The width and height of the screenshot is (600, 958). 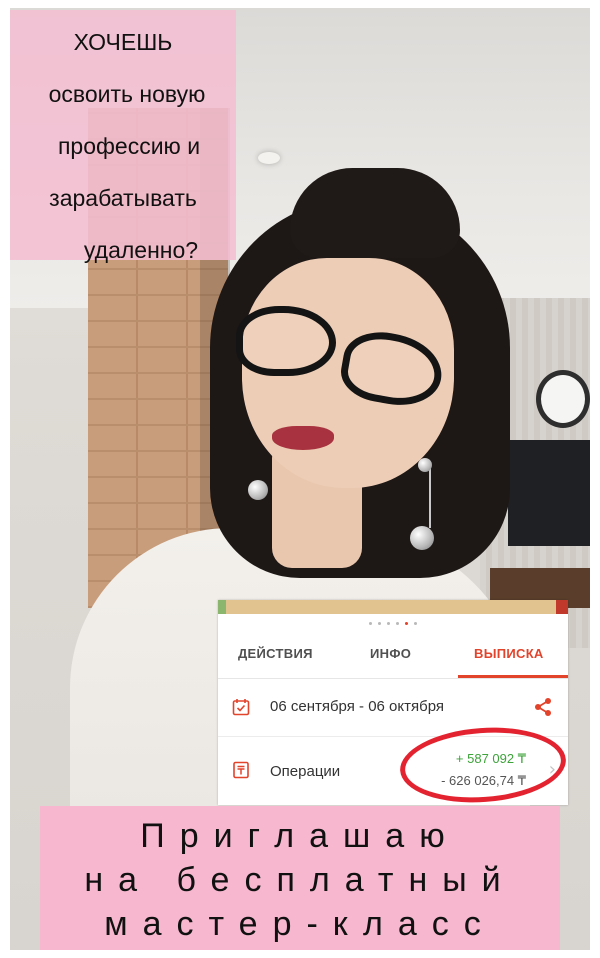 I want to click on hair-bun, so click(x=375, y=213).